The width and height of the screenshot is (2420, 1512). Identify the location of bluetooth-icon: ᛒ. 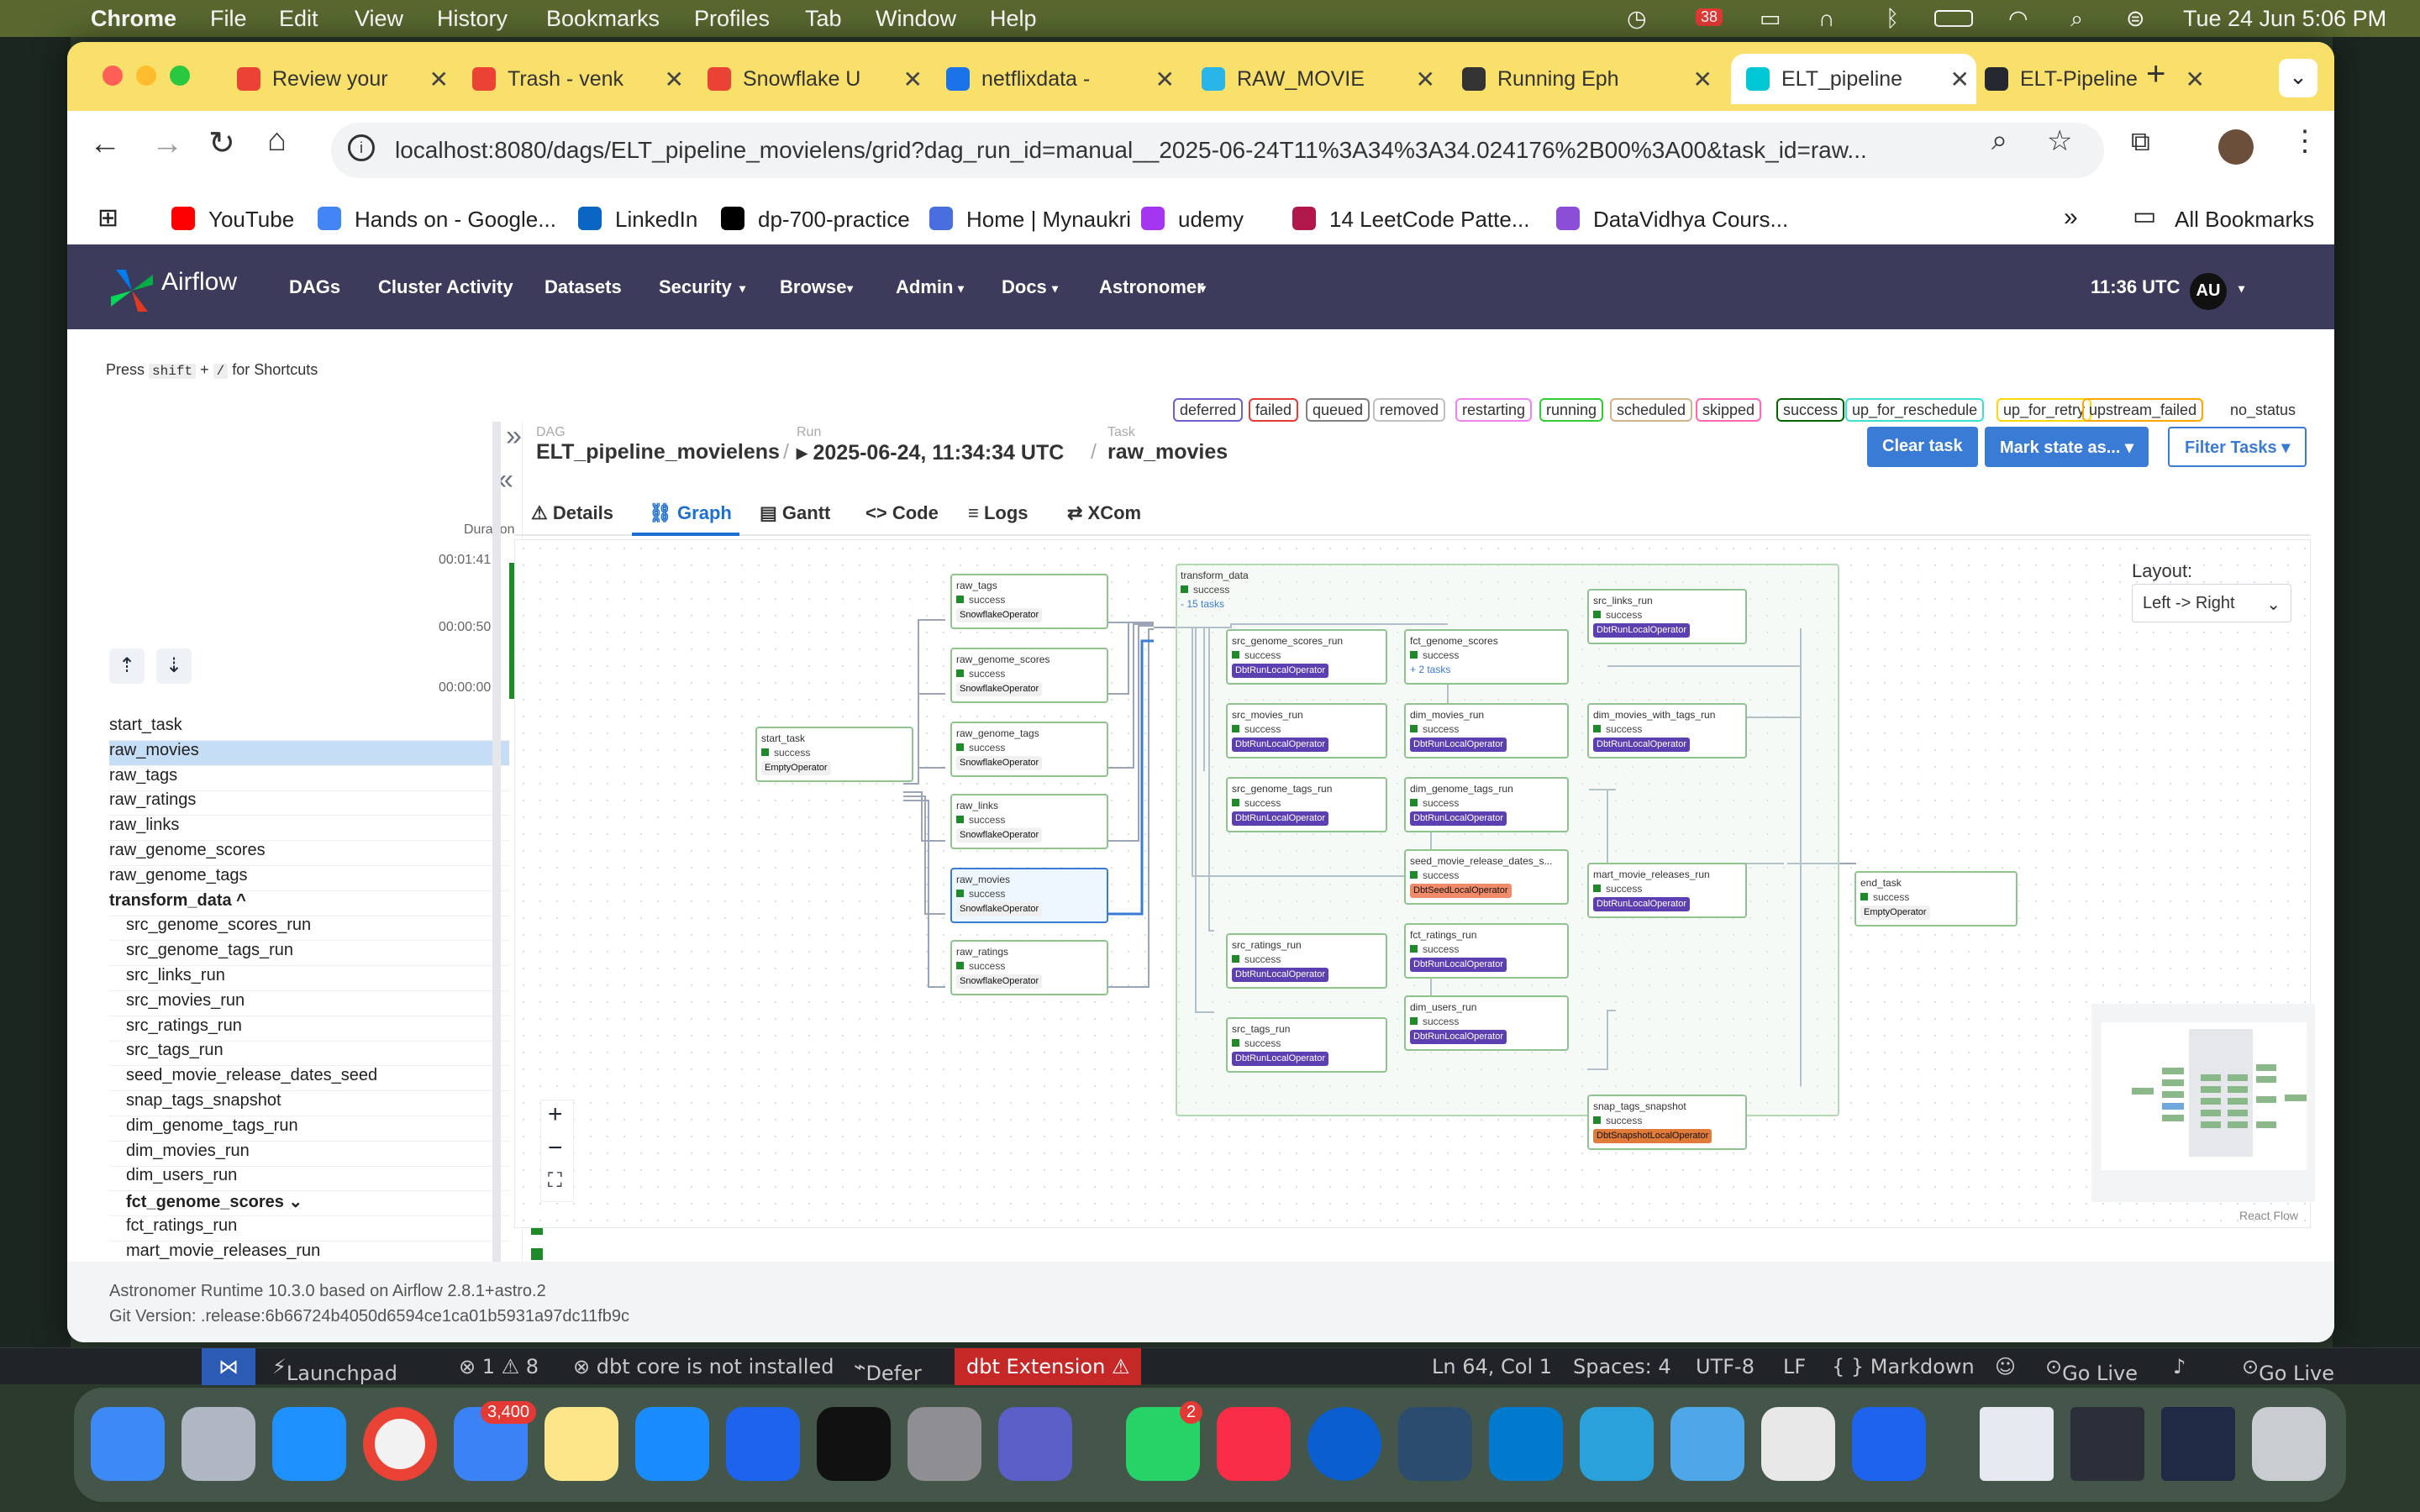
(1892, 19).